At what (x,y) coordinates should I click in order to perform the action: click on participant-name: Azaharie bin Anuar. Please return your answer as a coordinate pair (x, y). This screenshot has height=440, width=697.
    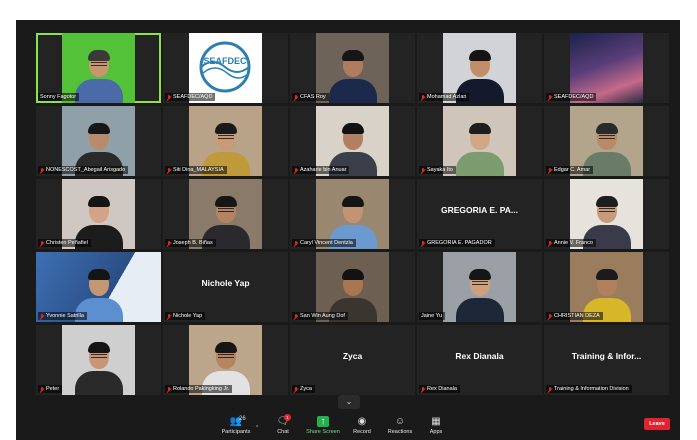
    Looking at the image, I should click on (323, 170).